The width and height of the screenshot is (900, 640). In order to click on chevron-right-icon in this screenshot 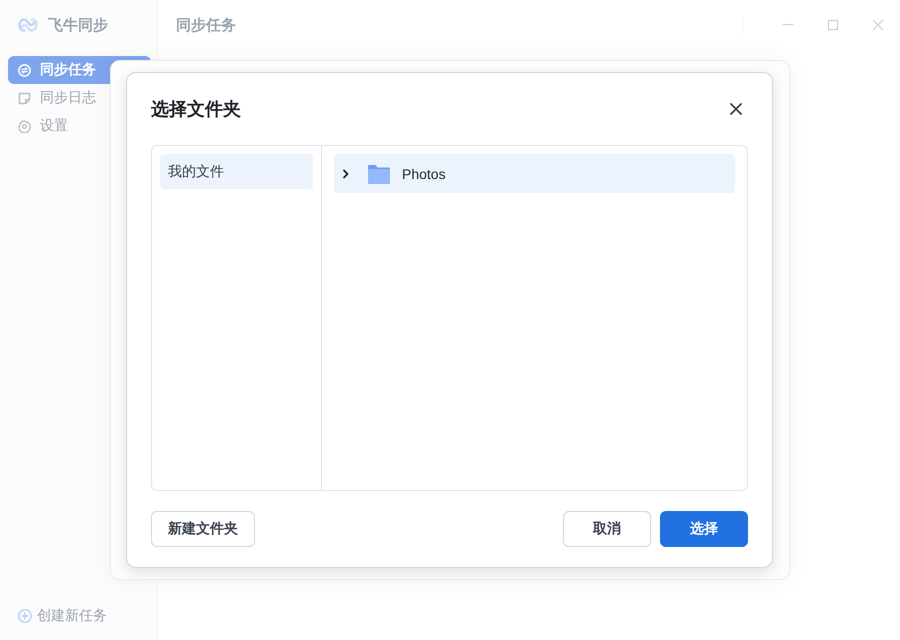, I will do `click(346, 173)`.